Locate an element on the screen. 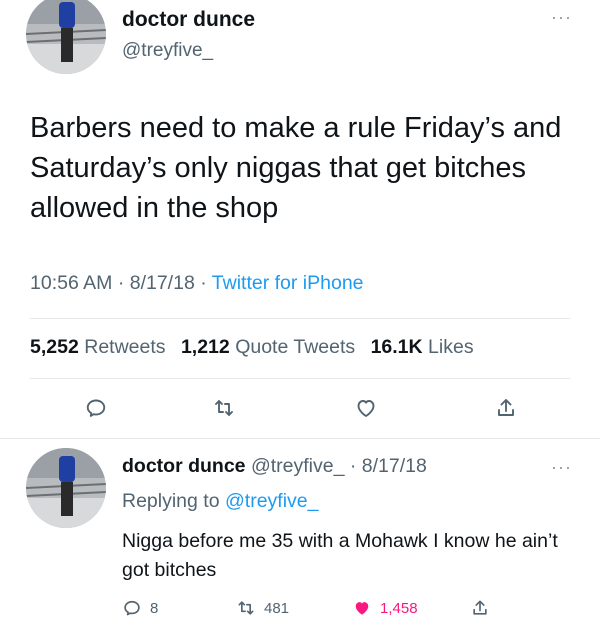 This screenshot has height=629, width=600. retweet-button is located at coordinates (224, 408).